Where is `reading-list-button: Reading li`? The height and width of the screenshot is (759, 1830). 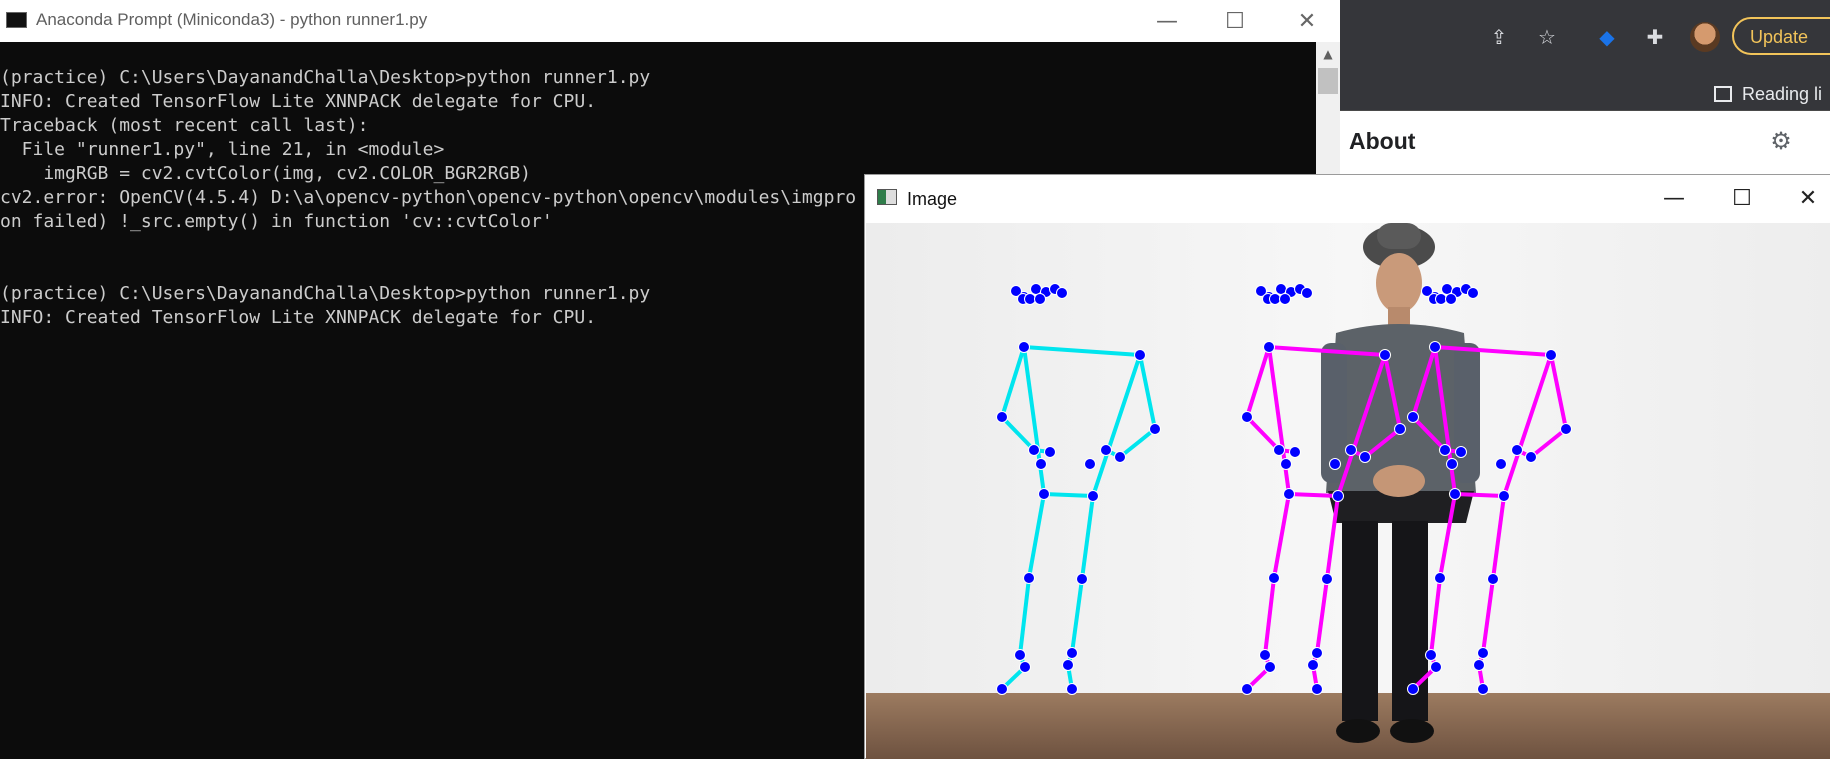
reading-list-button: Reading li is located at coordinates (1768, 94).